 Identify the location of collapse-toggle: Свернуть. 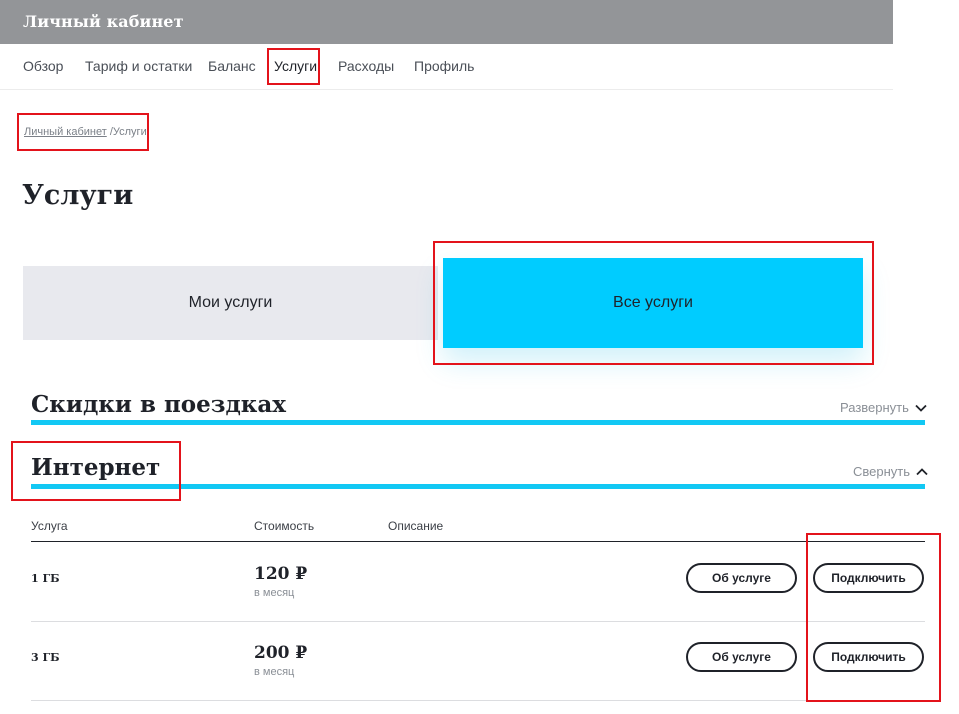
(890, 471).